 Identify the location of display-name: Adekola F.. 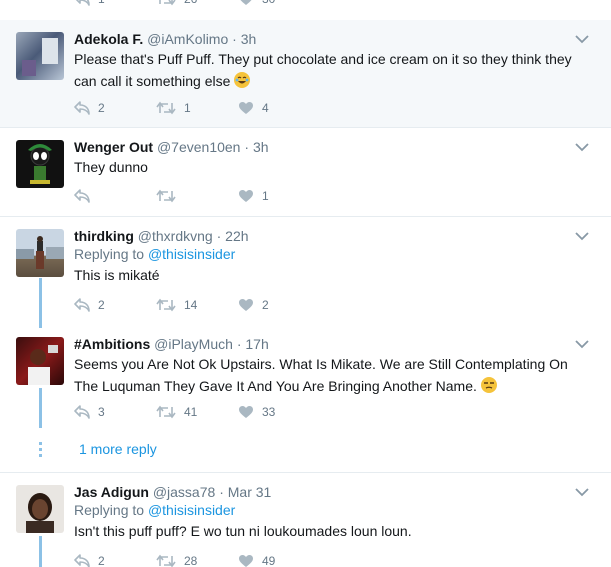
(108, 39).